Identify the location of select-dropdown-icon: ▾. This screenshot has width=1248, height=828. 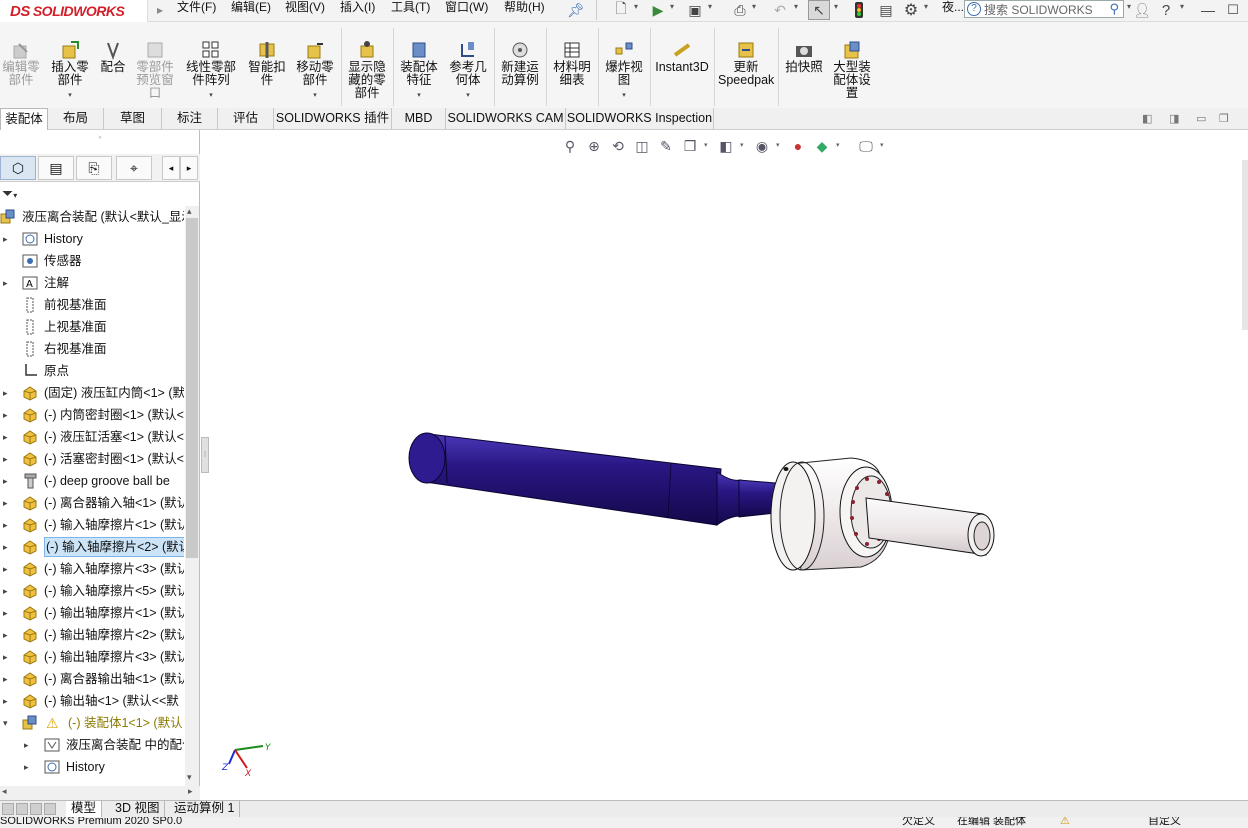
(836, 6).